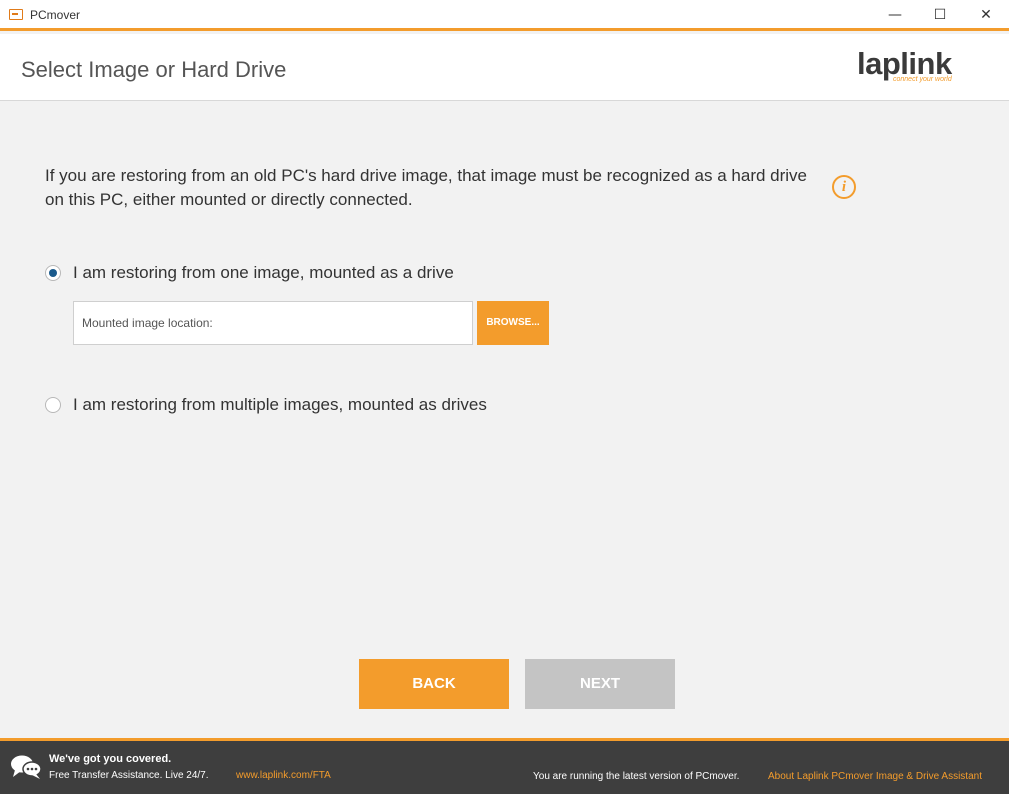 This screenshot has width=1009, height=794. I want to click on pcmover-app-icon, so click(16, 14).